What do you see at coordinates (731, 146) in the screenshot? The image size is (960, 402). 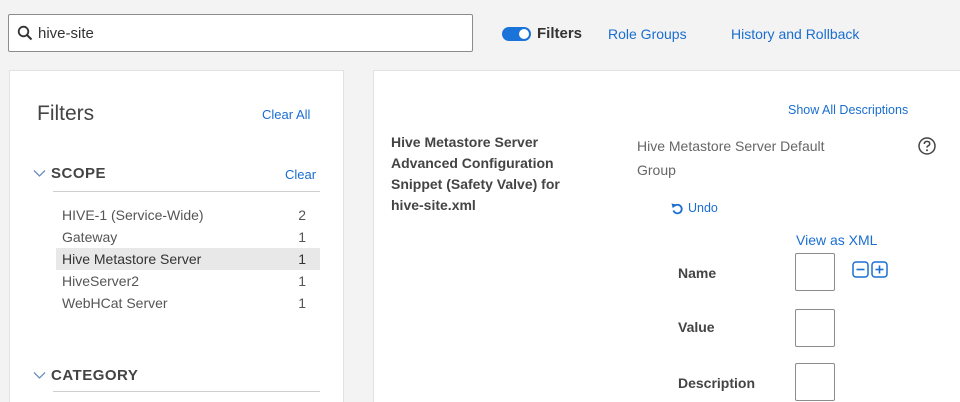 I see `scope-group-label: Hive Metastore Server Default` at bounding box center [731, 146].